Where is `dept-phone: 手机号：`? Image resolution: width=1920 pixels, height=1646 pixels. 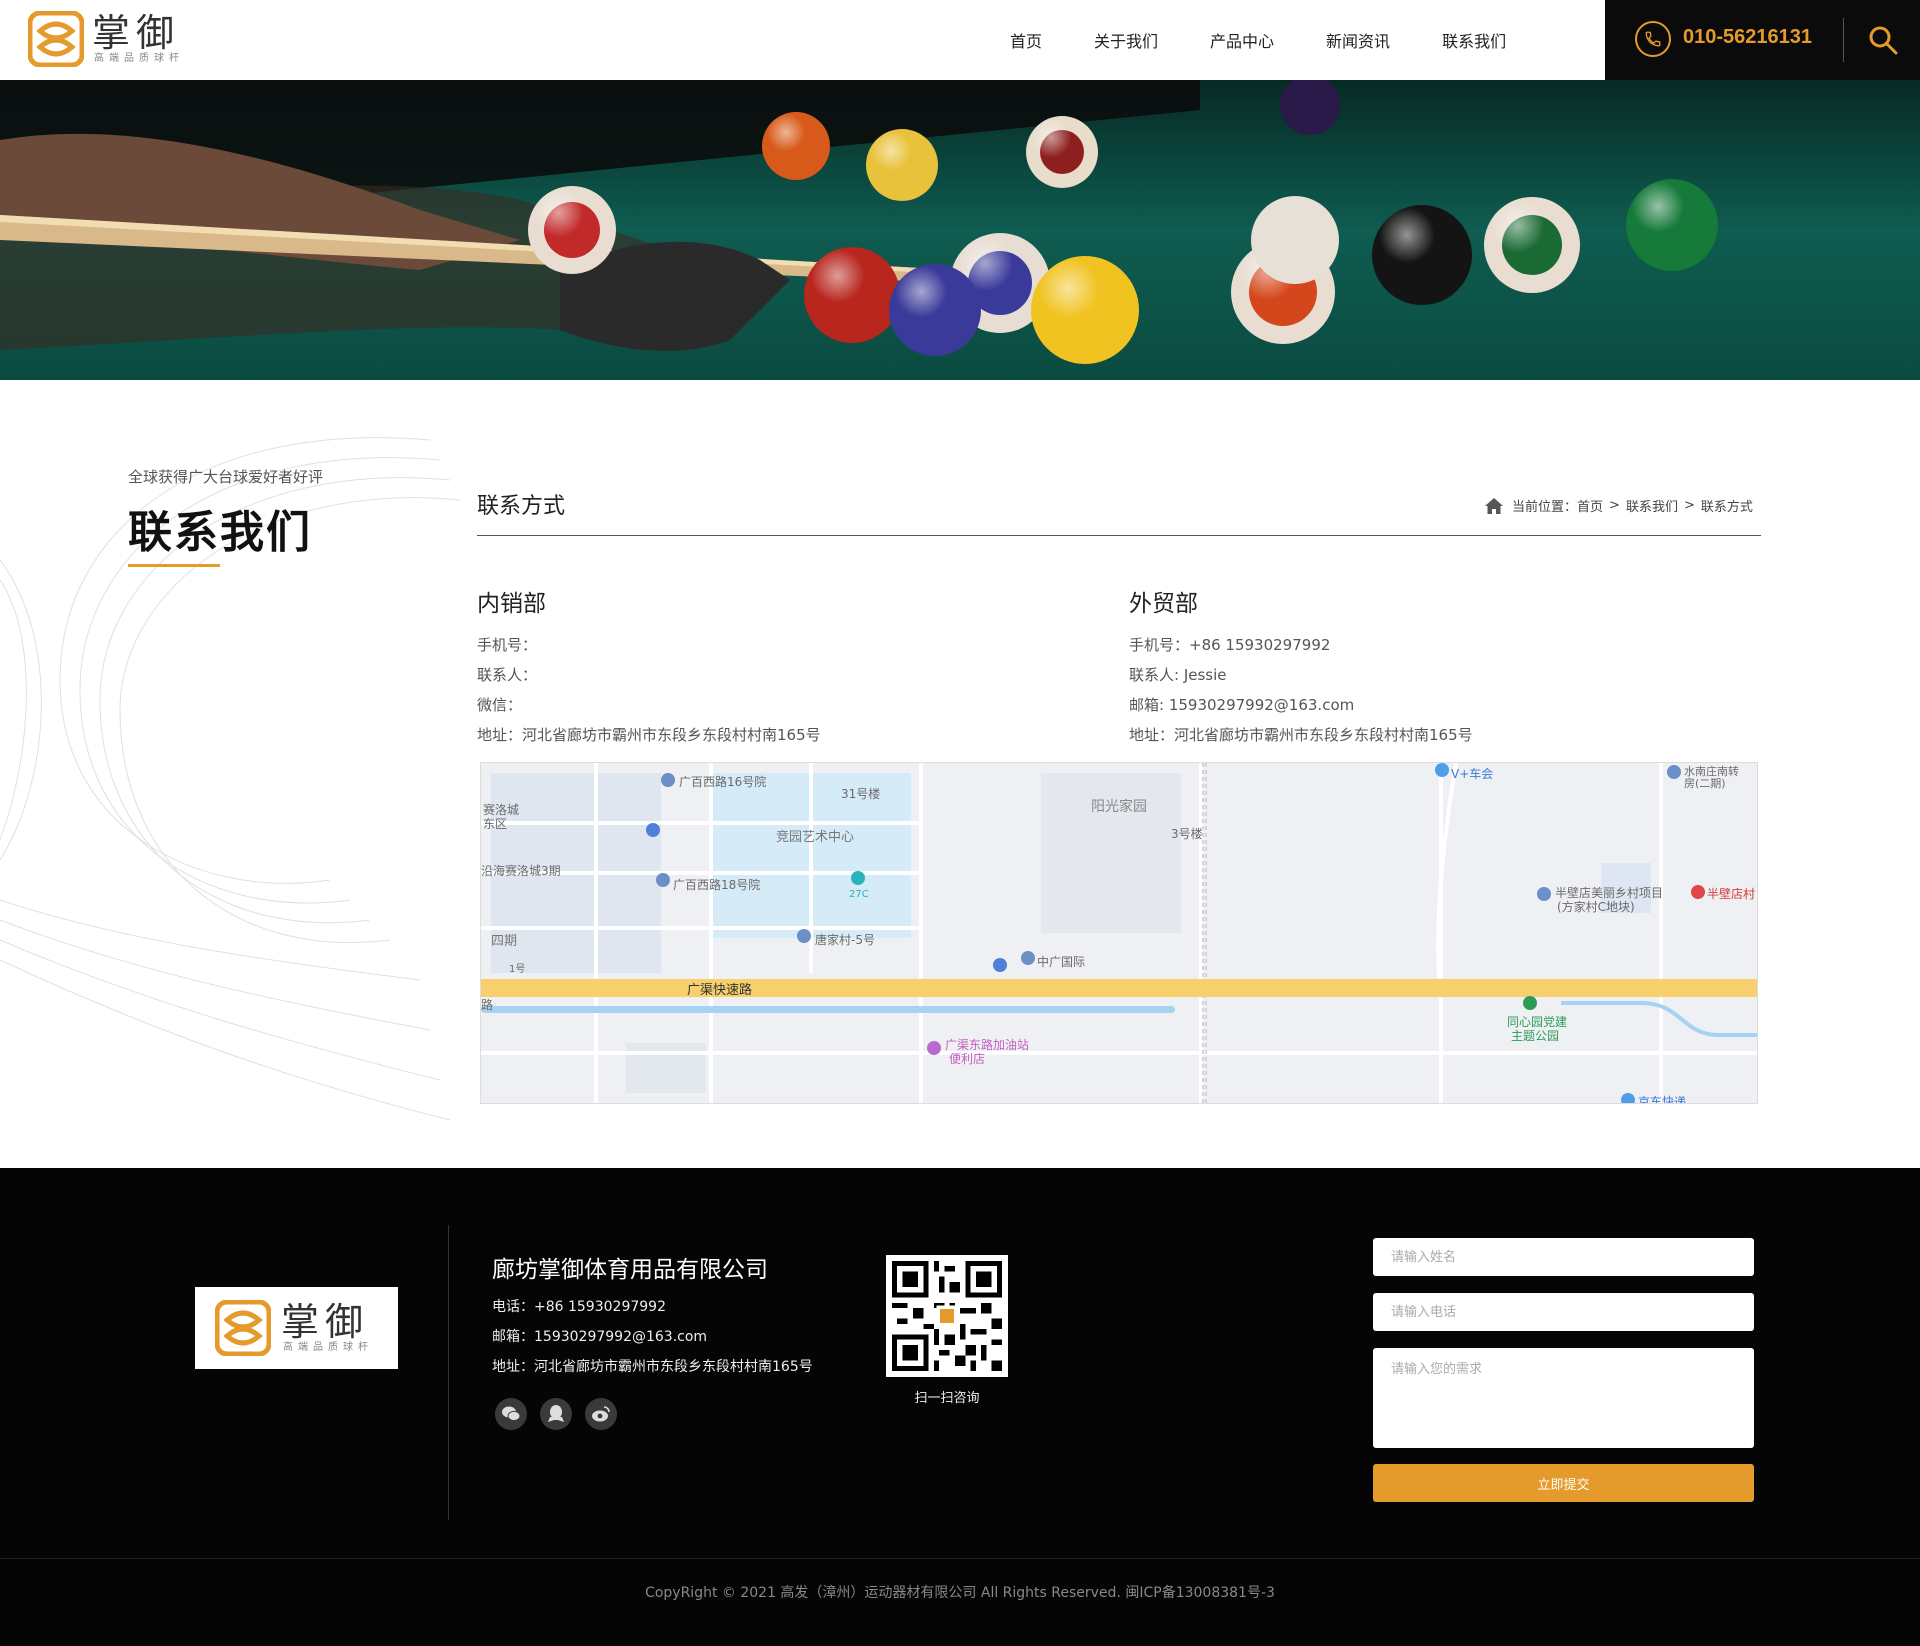
dept-phone: 手机号： is located at coordinates (507, 645).